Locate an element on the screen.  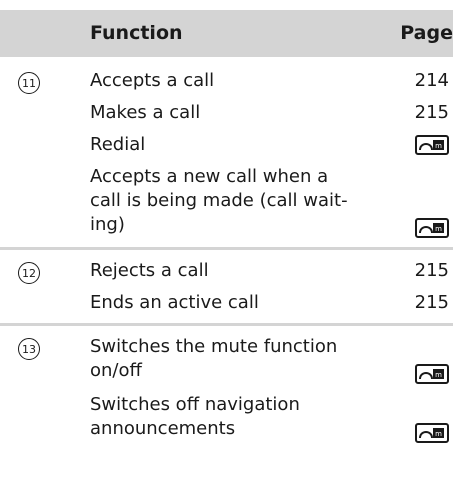
row-text: Redial is located at coordinates (118, 144).